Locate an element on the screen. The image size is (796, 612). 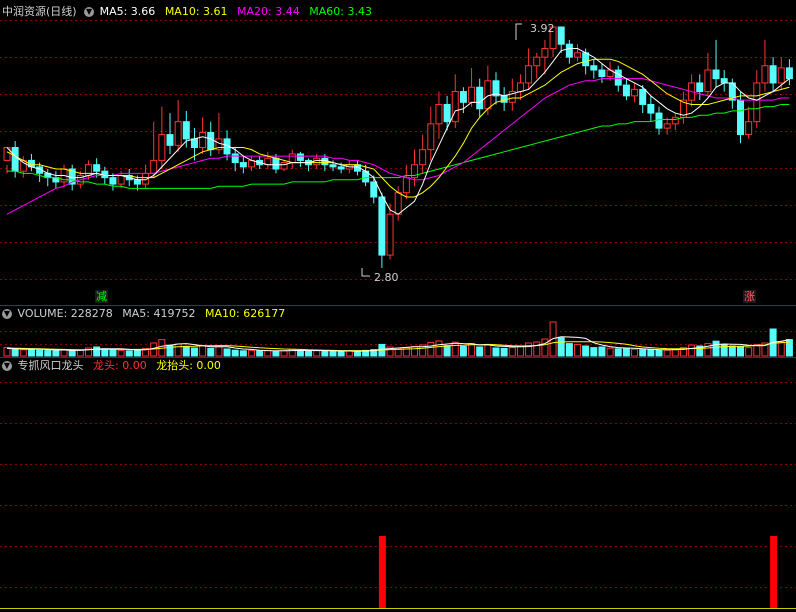
price-annotations is located at coordinates (441, 150).